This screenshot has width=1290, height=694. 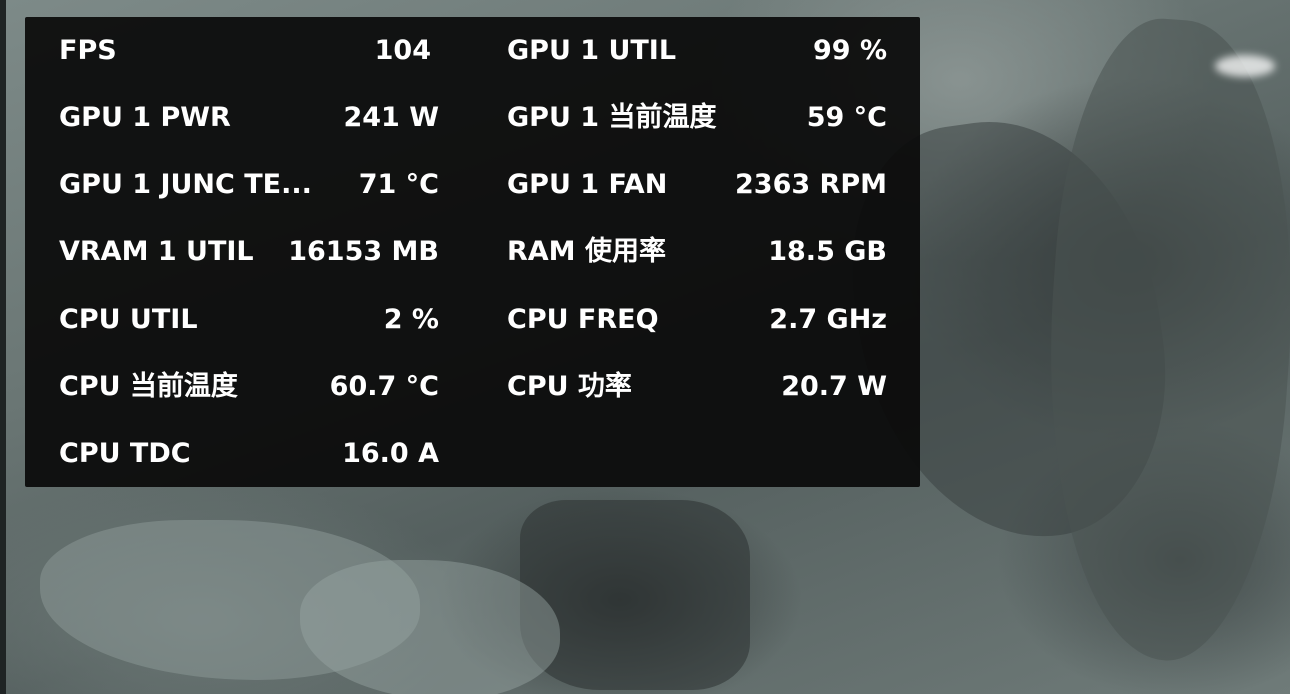 I want to click on metric-value: 16153 MB, so click(x=363, y=251).